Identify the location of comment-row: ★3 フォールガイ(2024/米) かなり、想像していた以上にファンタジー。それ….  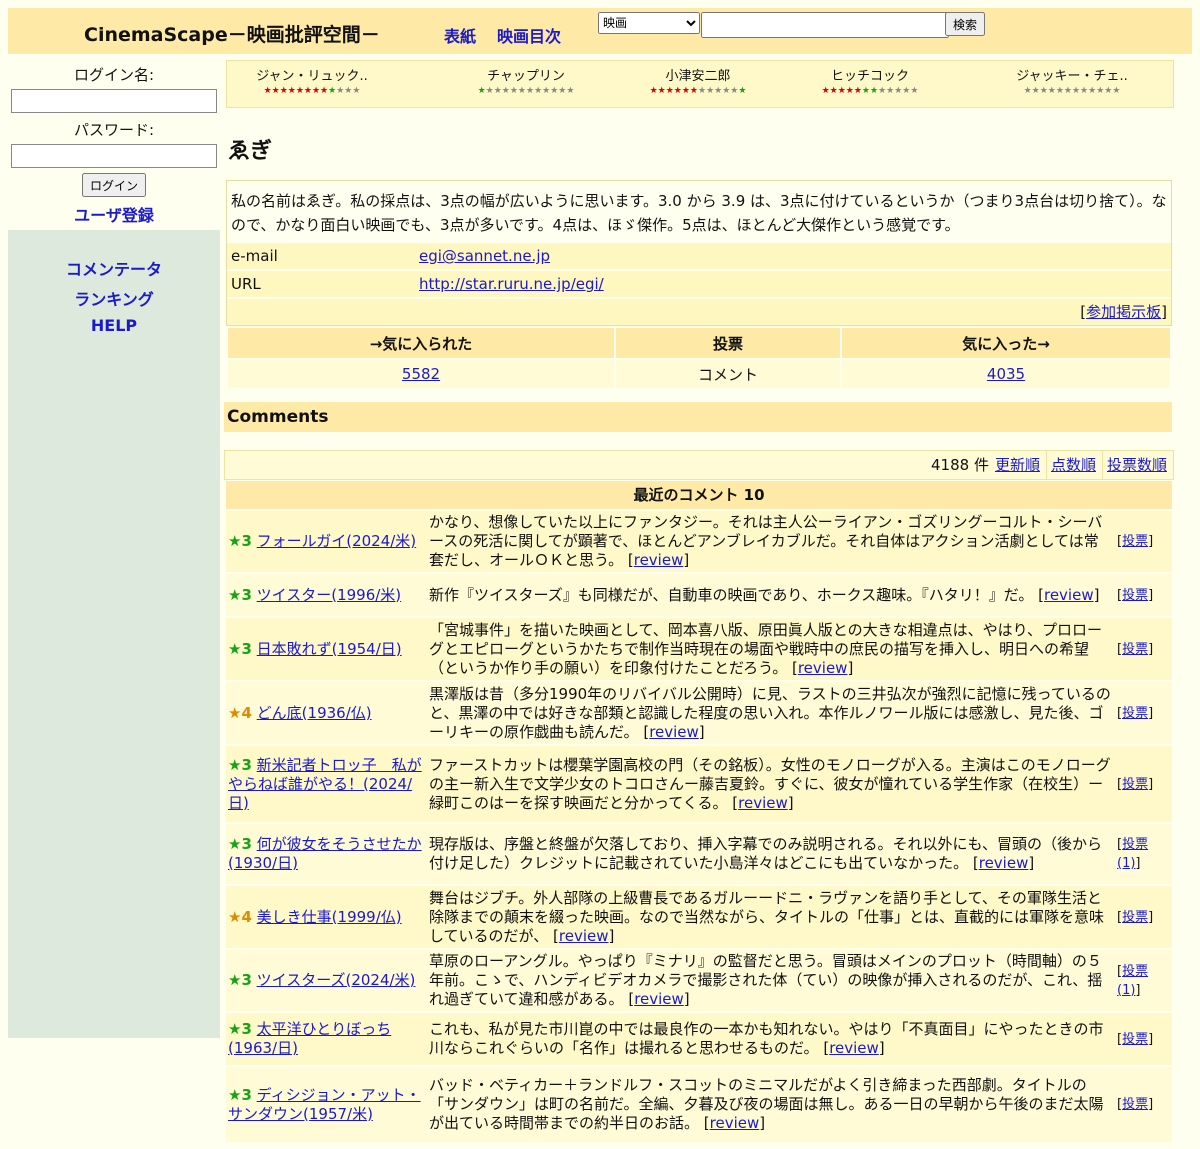
(699, 541).